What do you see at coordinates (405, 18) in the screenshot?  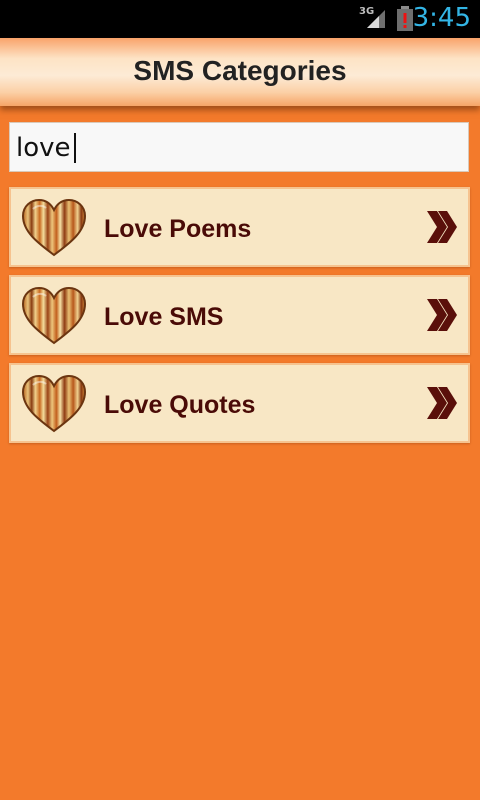 I see `battery-alert-icon` at bounding box center [405, 18].